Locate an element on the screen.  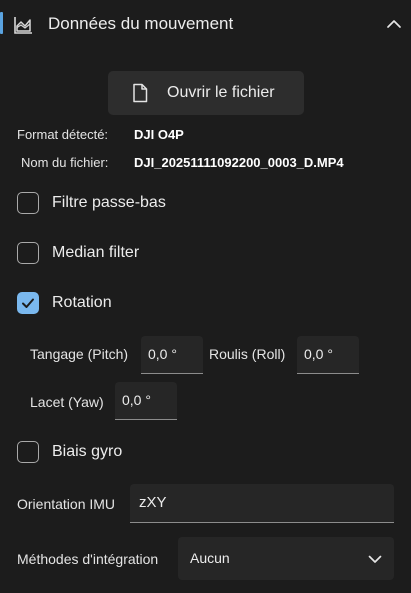
yaw-input: 0,0 ° is located at coordinates (146, 401).